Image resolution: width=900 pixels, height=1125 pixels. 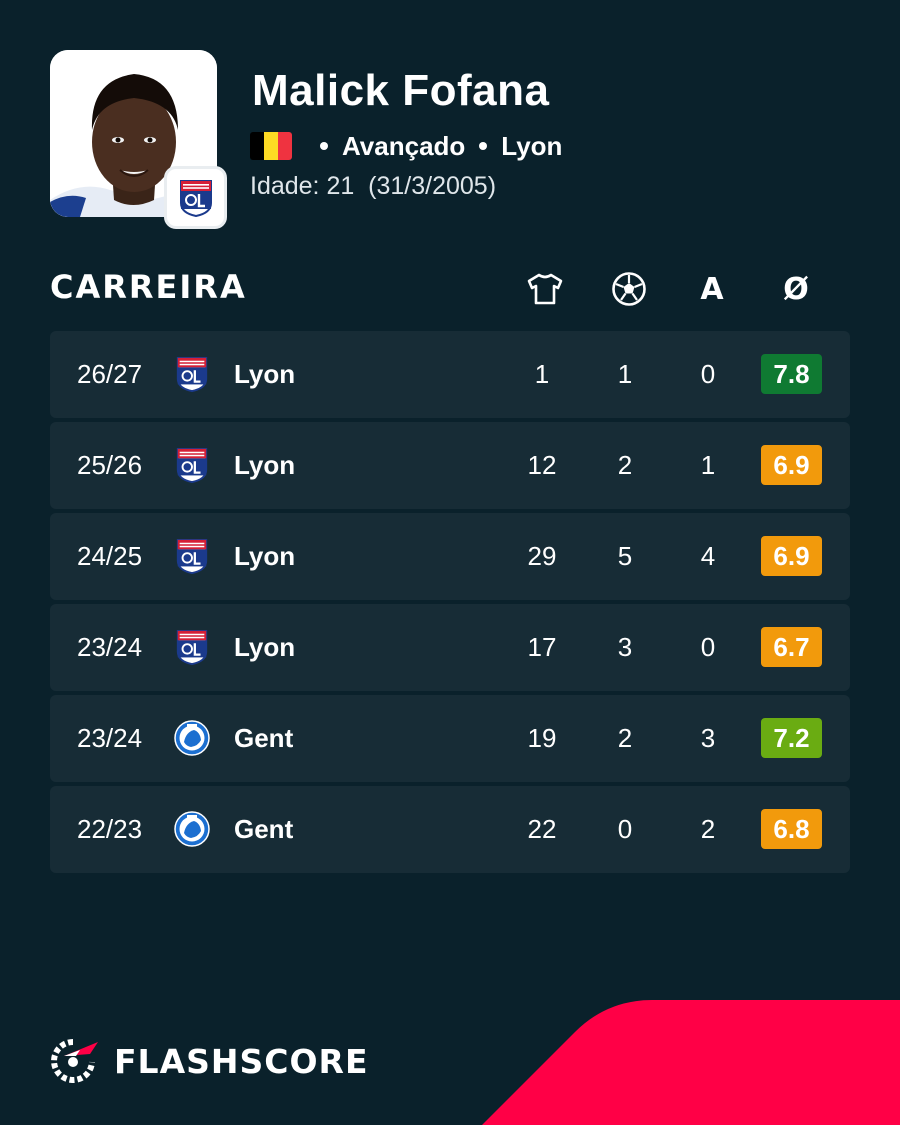 What do you see at coordinates (110, 465) in the screenshot?
I see `season-cell: 25/26` at bounding box center [110, 465].